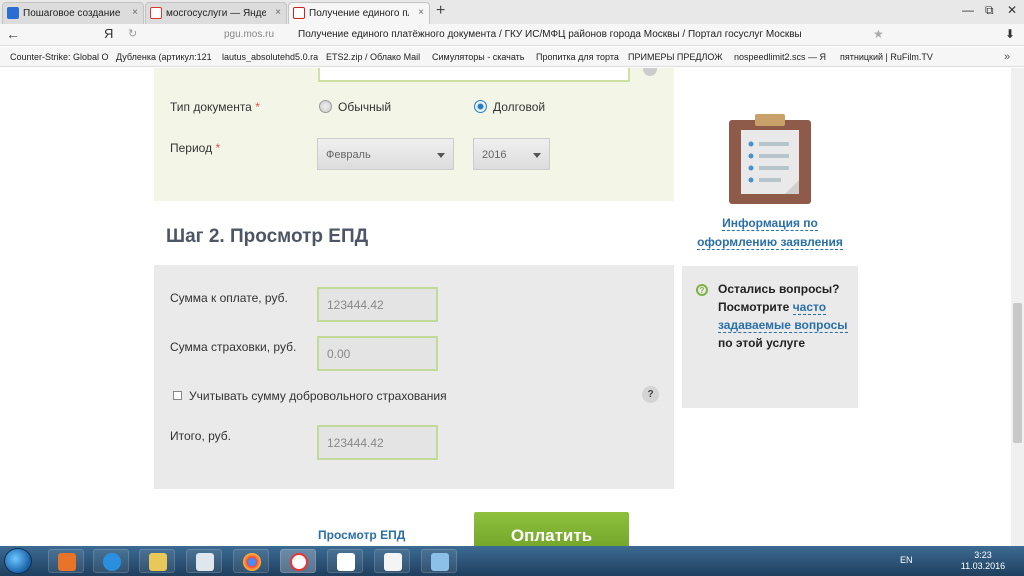  I want to click on address-input, so click(474, 75).